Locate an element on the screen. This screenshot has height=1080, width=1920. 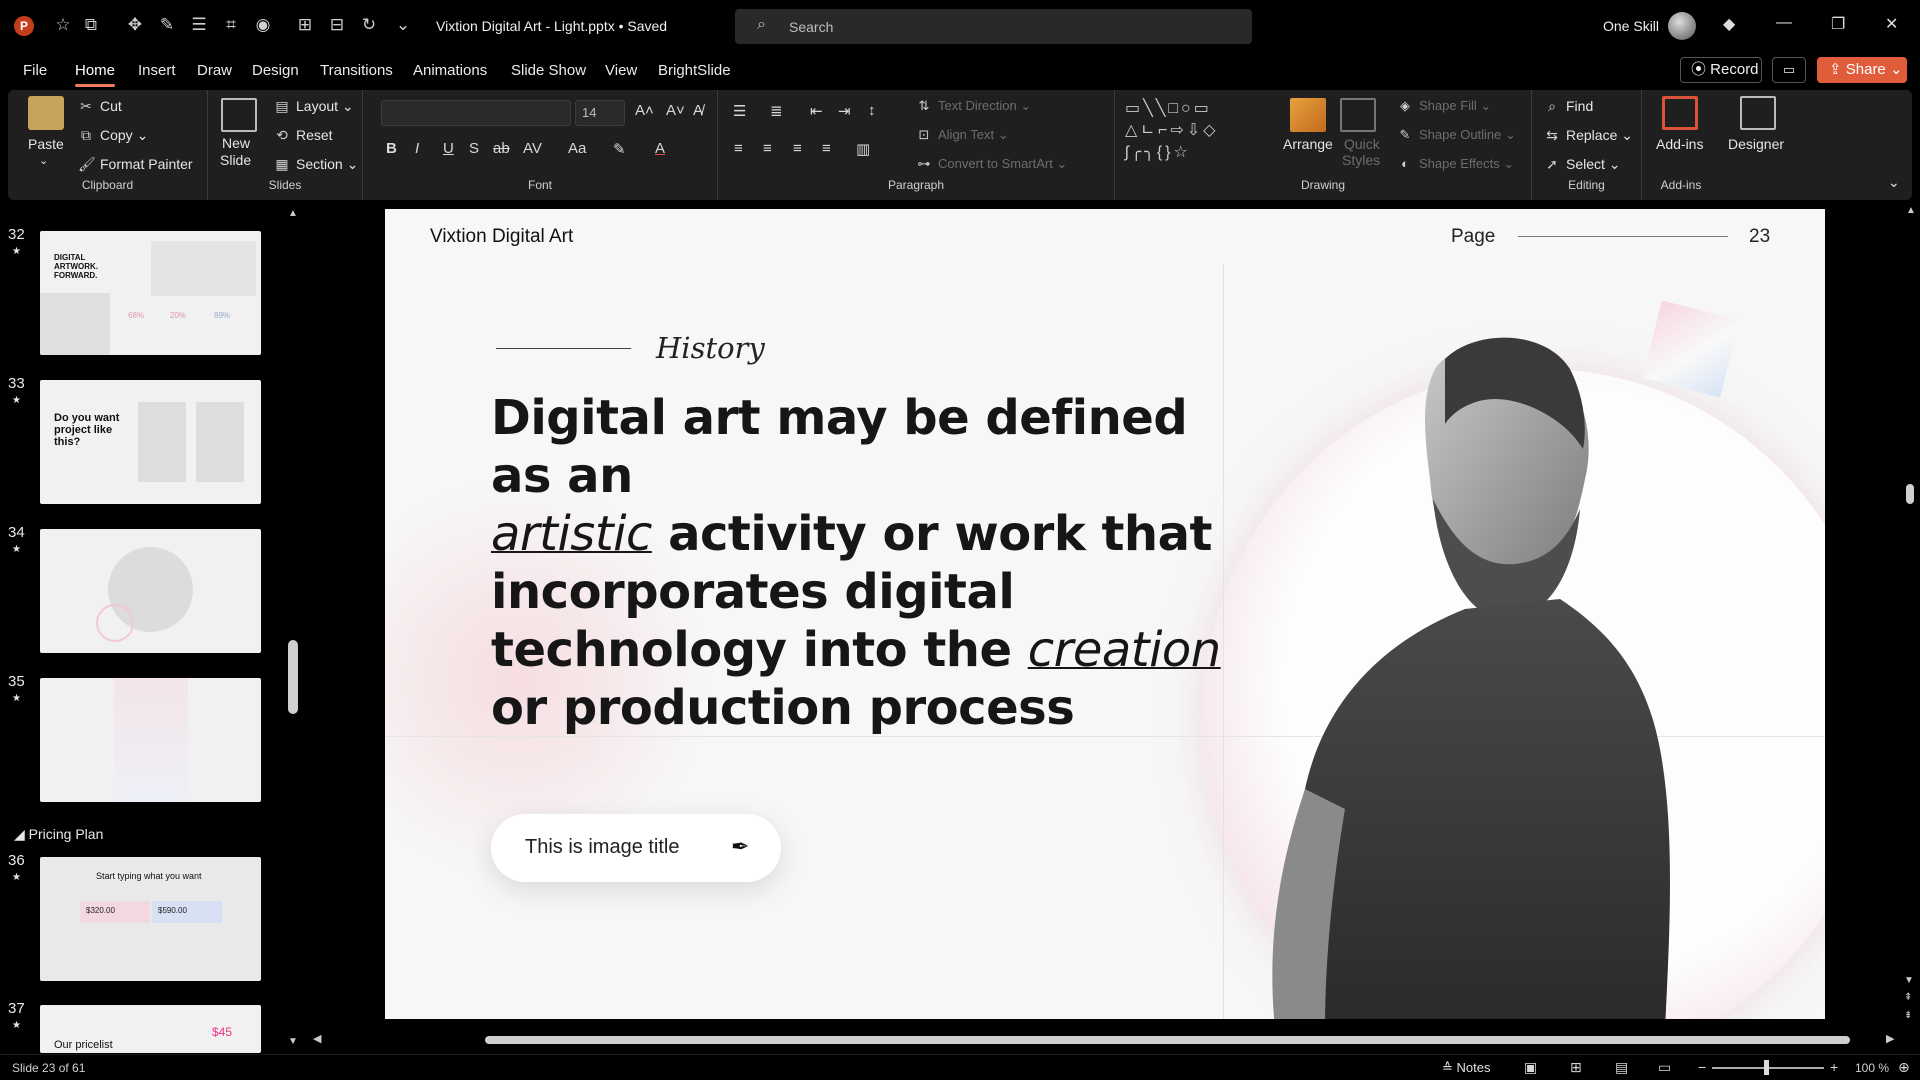
addins-button: Add-ins is located at coordinates (1679, 144).